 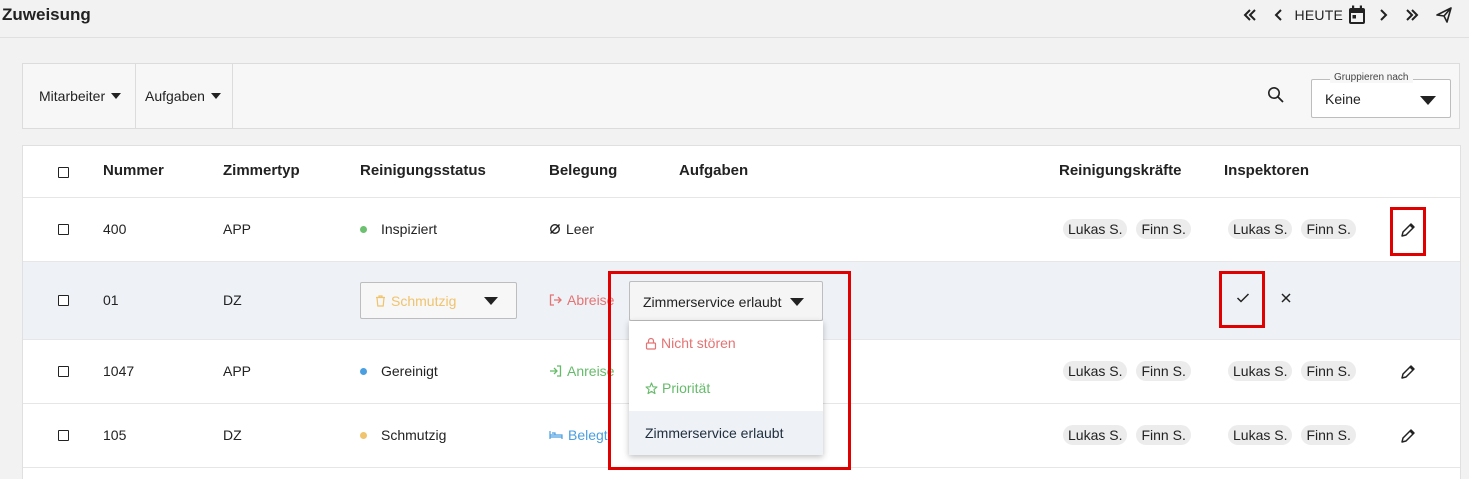 I want to click on send-button, so click(x=1444, y=15).